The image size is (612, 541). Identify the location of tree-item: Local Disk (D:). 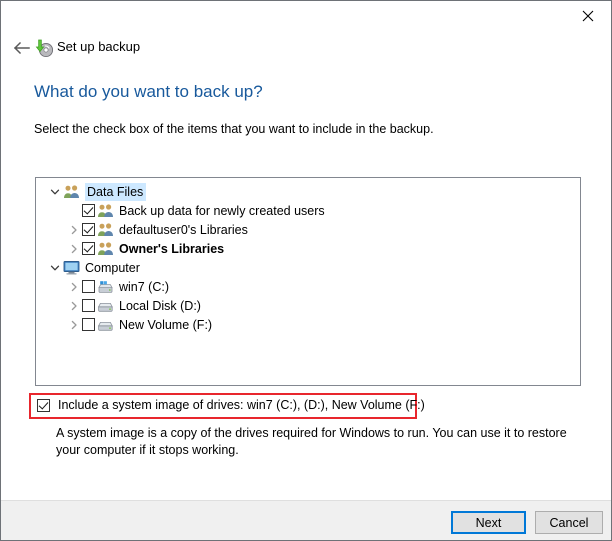
(308, 305).